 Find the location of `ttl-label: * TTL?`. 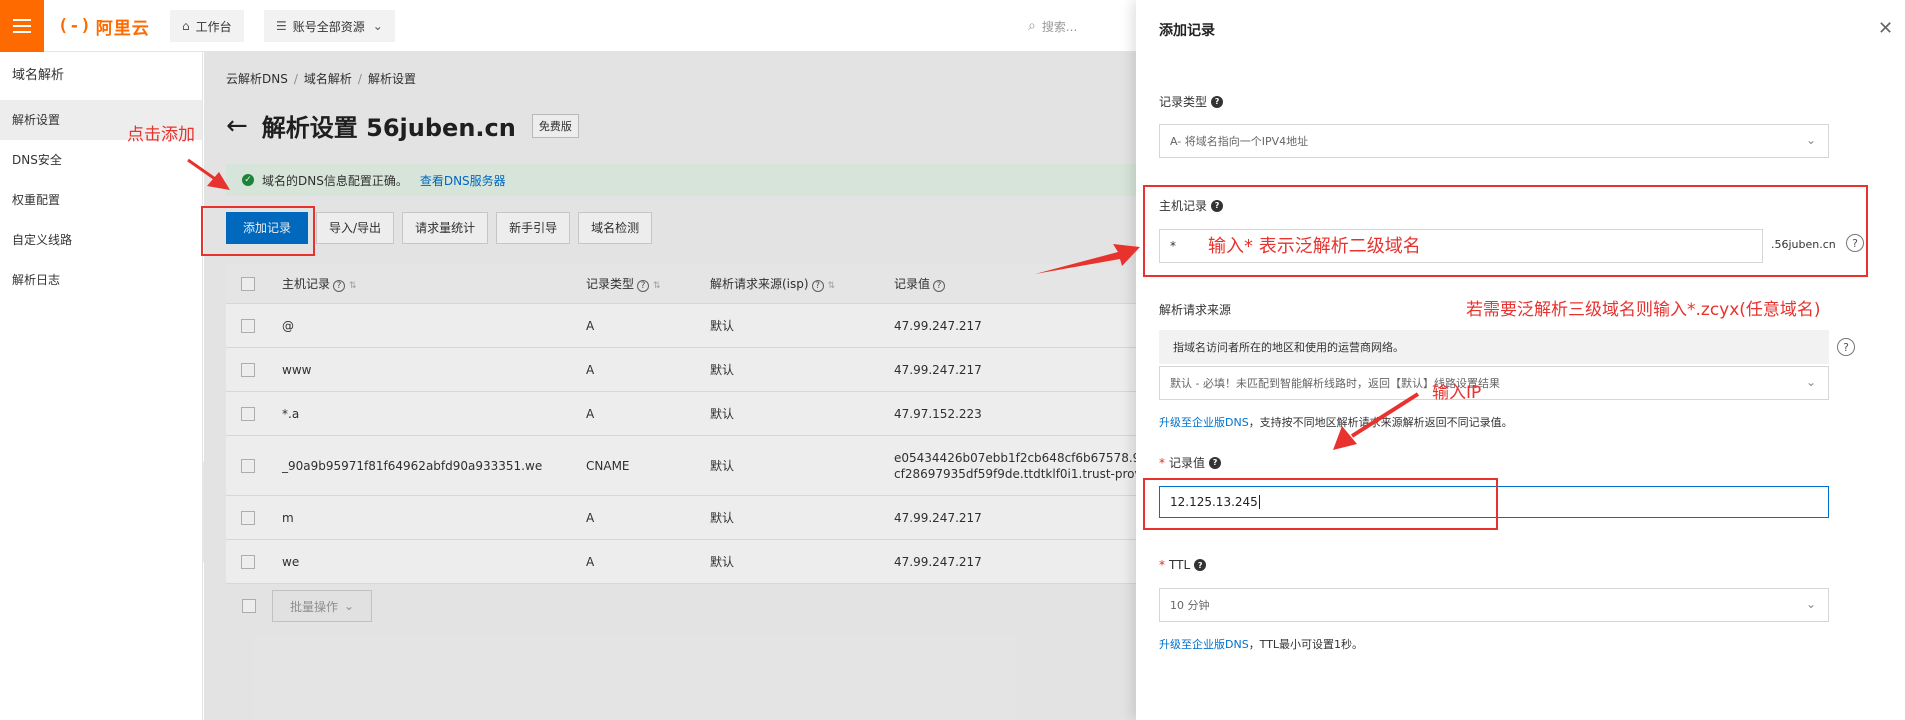

ttl-label: * TTL? is located at coordinates (1183, 565).